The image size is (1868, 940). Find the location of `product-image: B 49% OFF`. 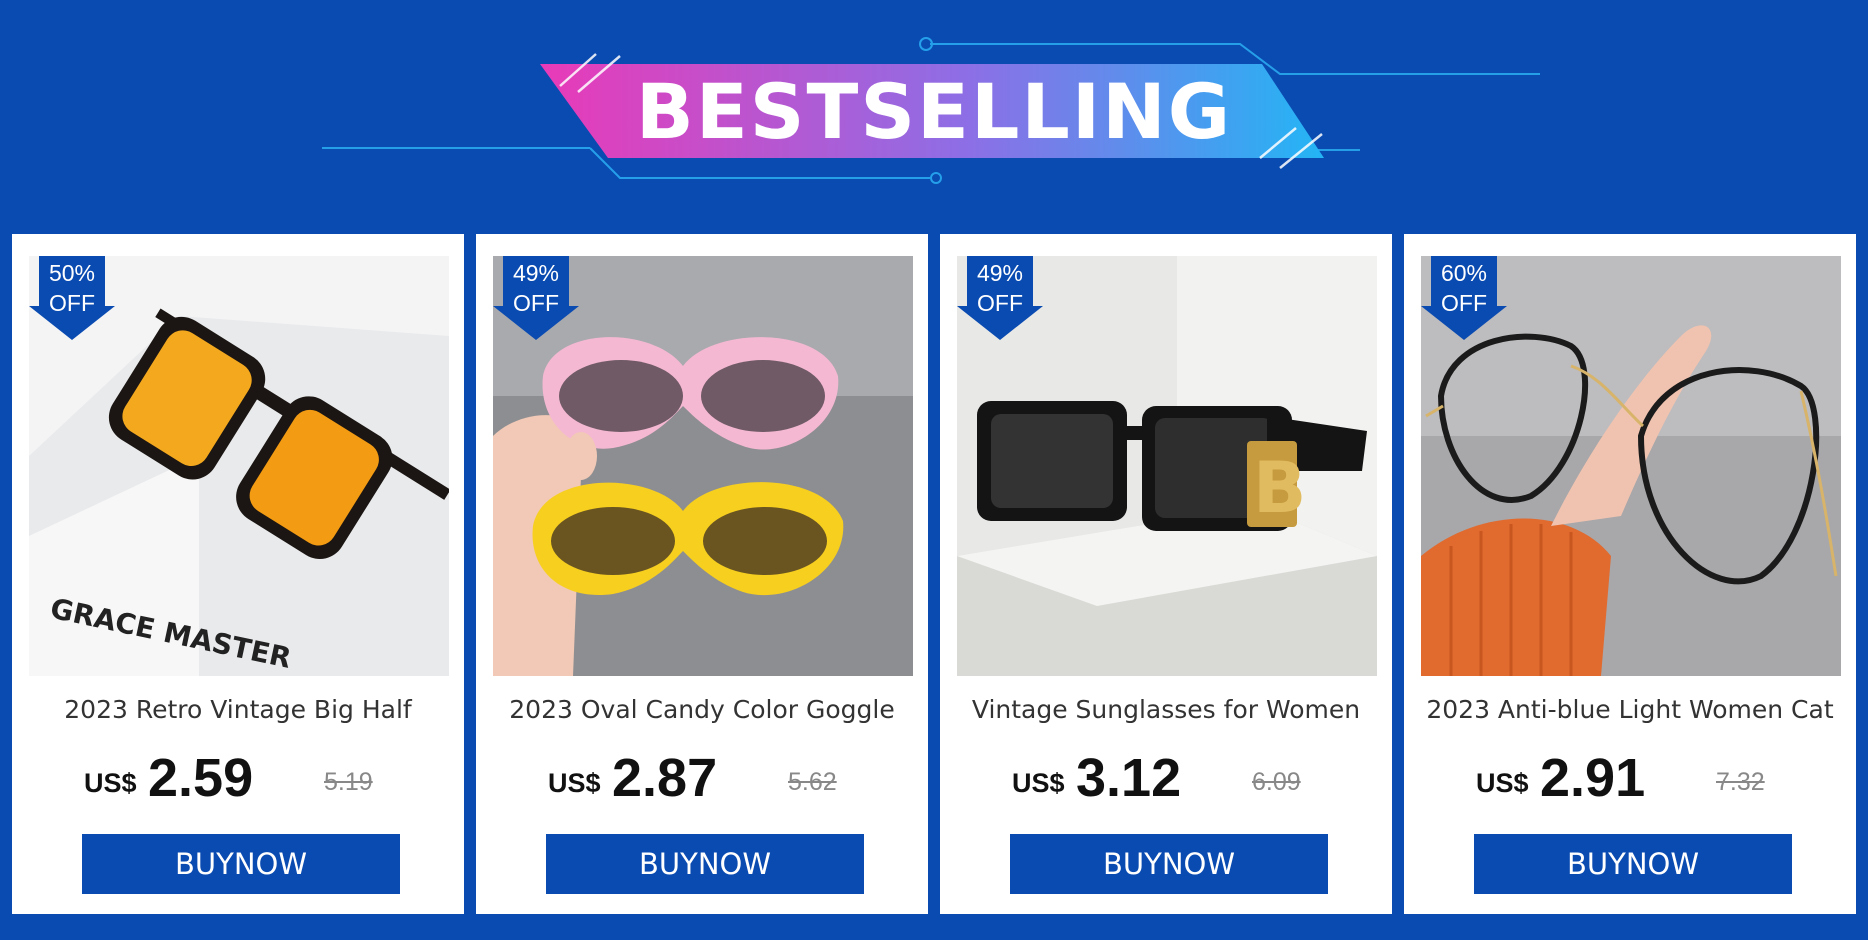

product-image: B 49% OFF is located at coordinates (1167, 466).